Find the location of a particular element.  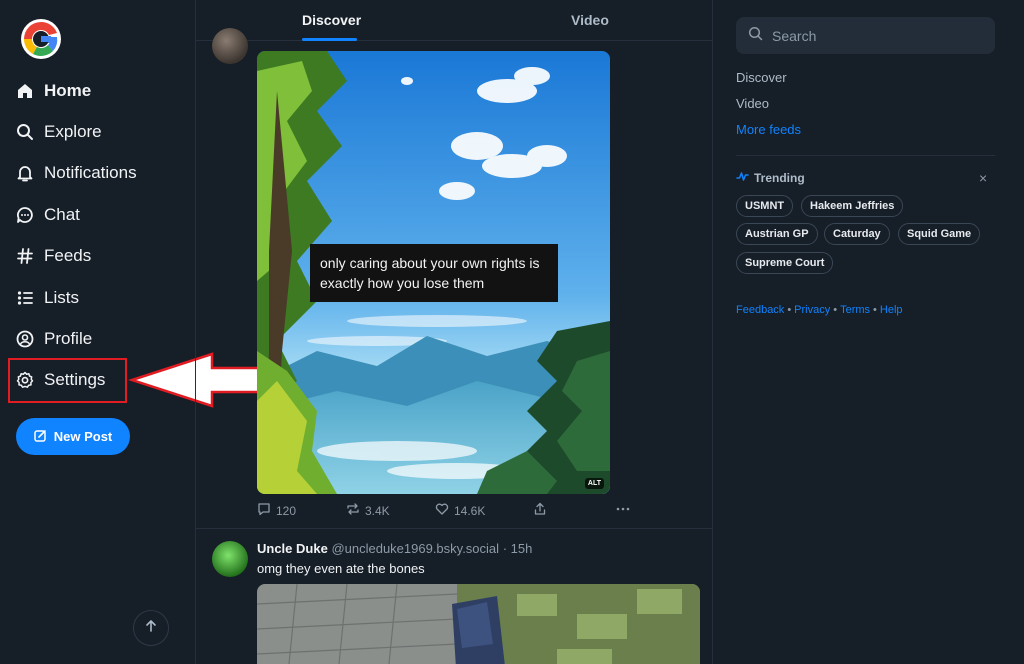

alt-text-badge: ALT is located at coordinates (594, 483).